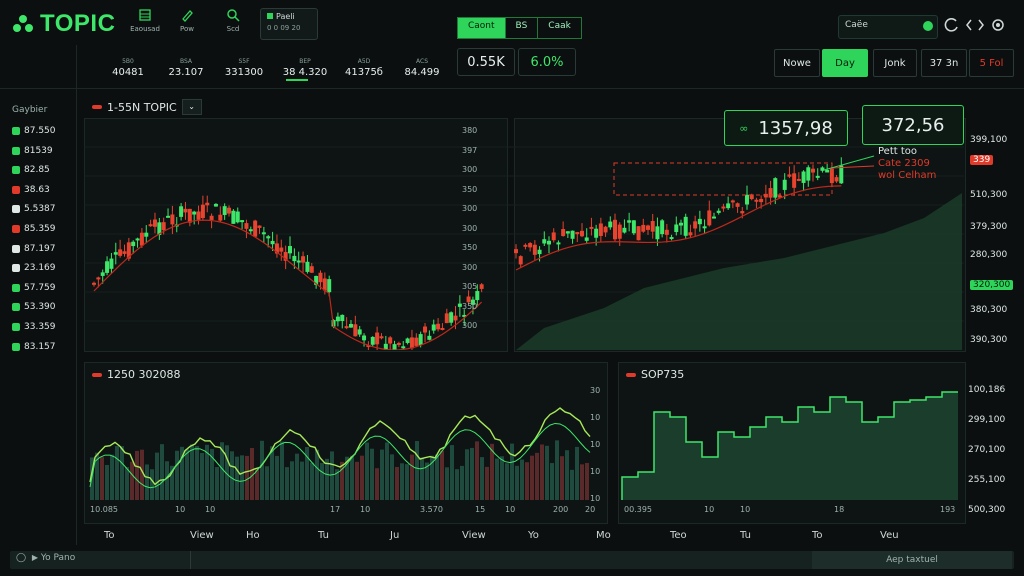  What do you see at coordinates (470, 189) in the screenshot?
I see `y-axis-label: 350` at bounding box center [470, 189].